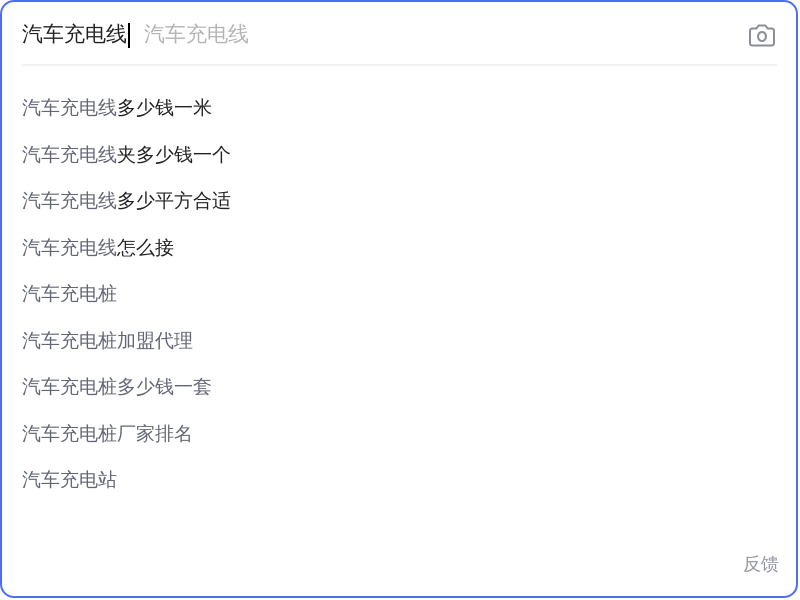 This screenshot has width=800, height=600. Describe the element at coordinates (126, 155) in the screenshot. I see `suggestion-item: 汽车充电线夹多少钱一个` at that location.